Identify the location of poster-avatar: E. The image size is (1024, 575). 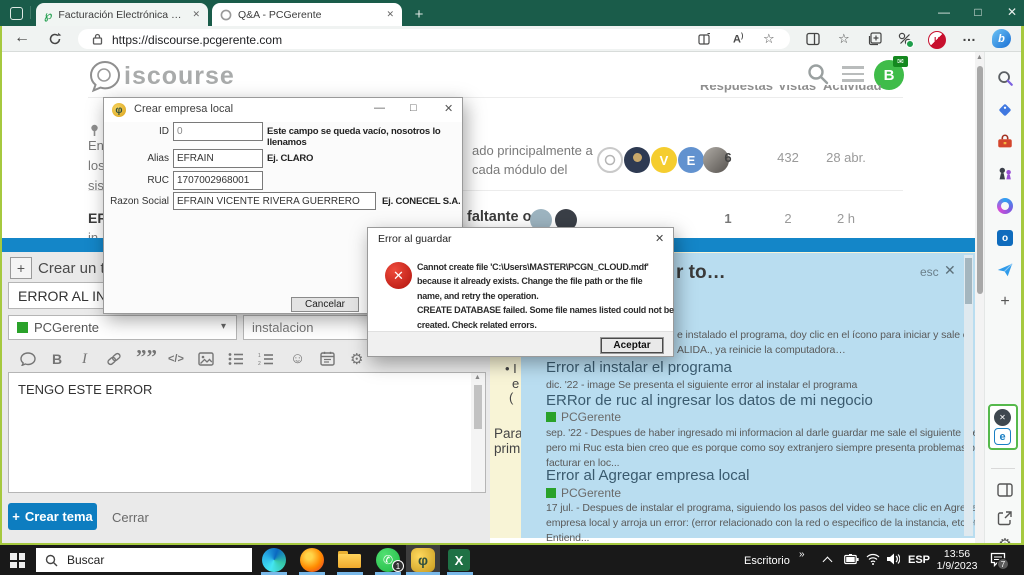
(691, 160).